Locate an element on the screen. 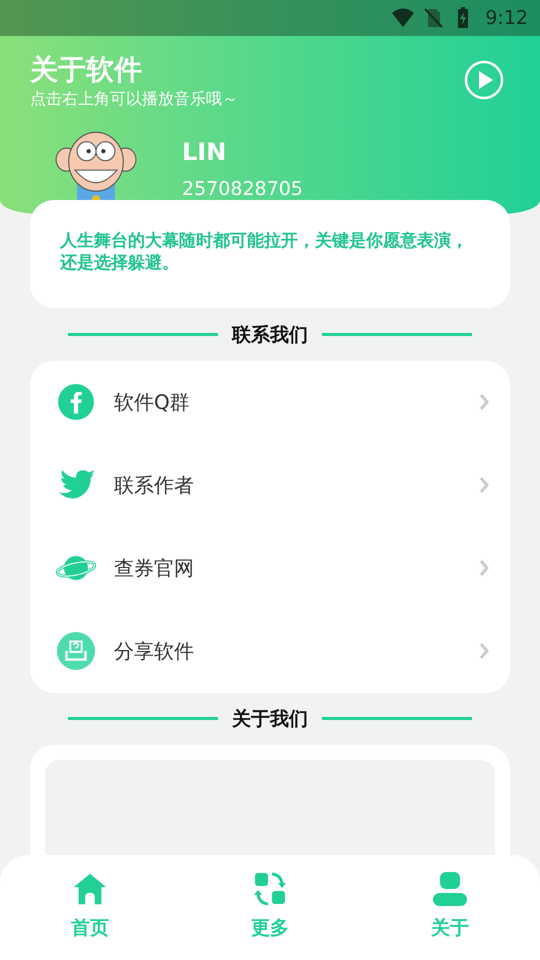 The width and height of the screenshot is (540, 960). item-label: 查券官网 is located at coordinates (154, 568).